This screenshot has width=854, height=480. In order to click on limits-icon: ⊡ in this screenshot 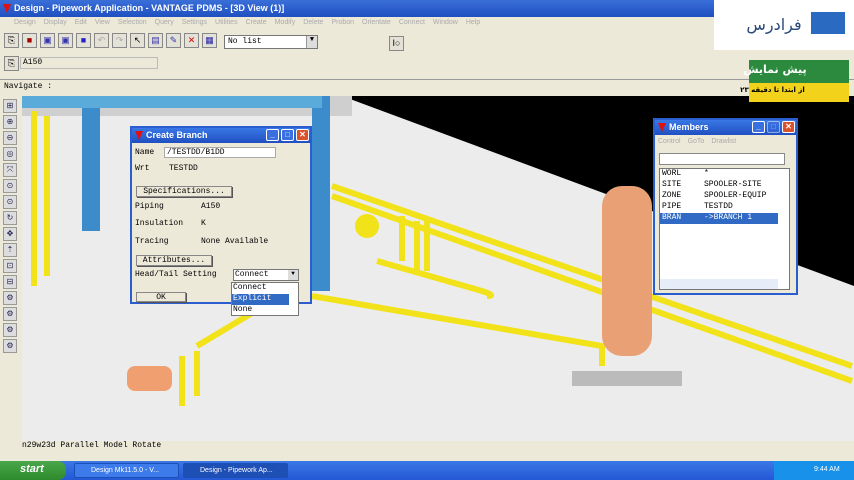, I will do `click(10, 266)`.